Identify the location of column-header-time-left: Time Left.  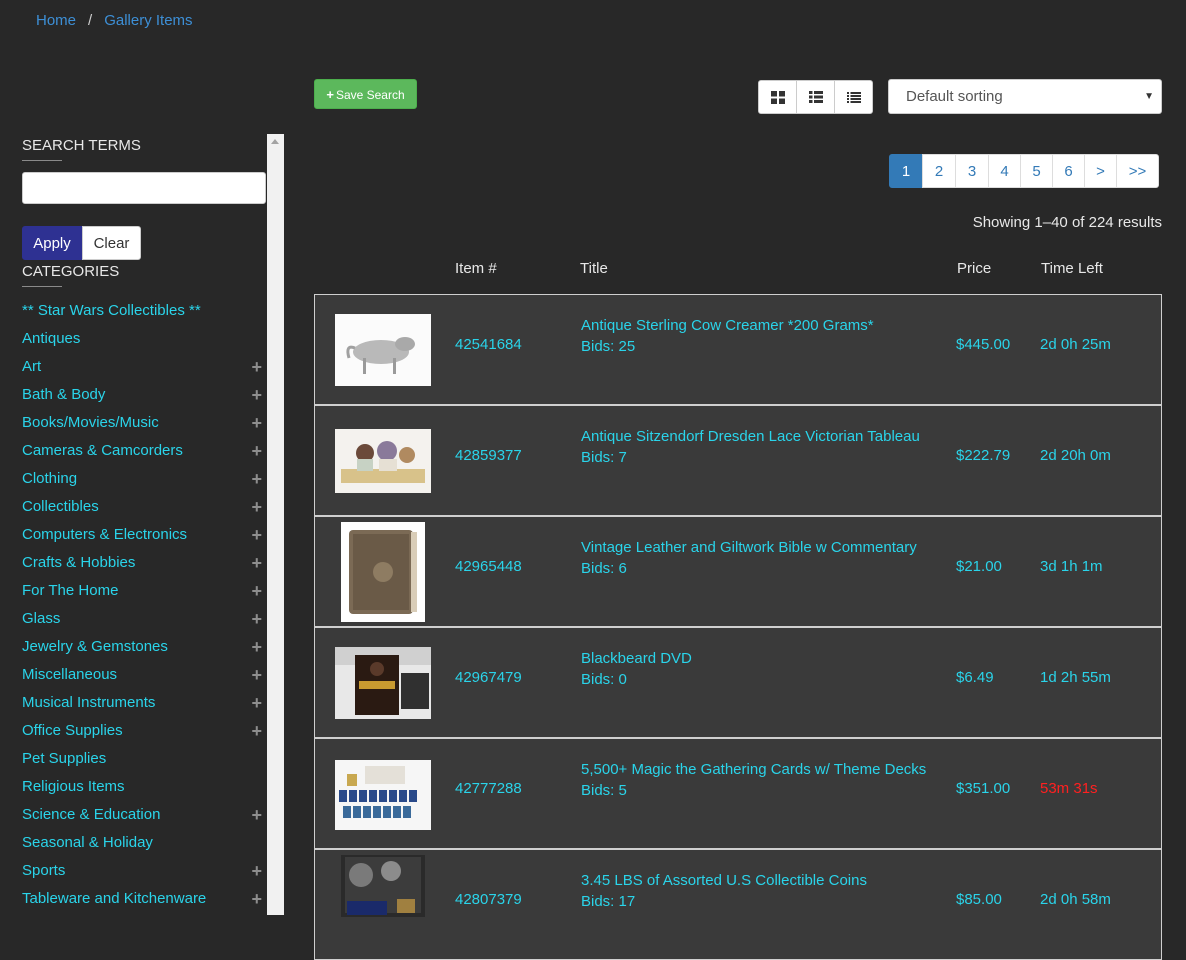
(1072, 268).